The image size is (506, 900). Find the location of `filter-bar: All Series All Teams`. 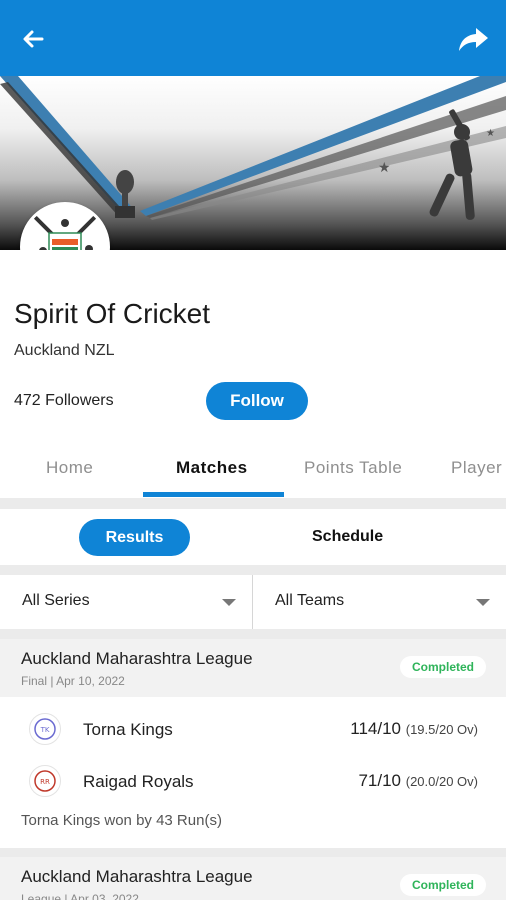

filter-bar: All Series All Teams is located at coordinates (253, 602).